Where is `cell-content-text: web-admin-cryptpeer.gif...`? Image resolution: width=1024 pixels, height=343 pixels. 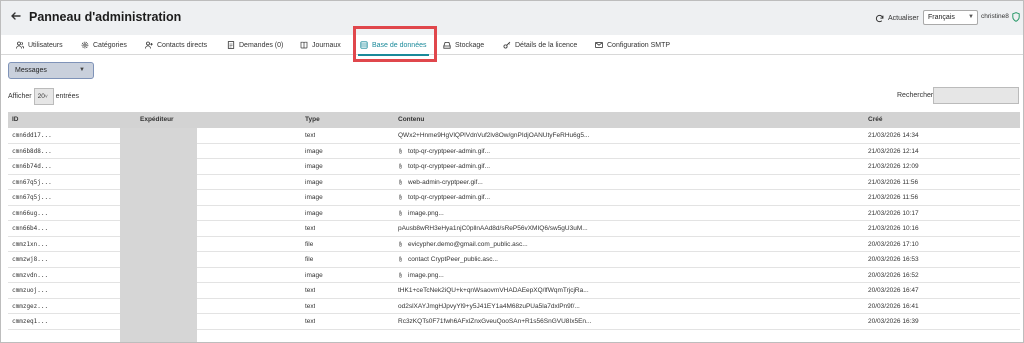 cell-content-text: web-admin-cryptpeer.gif... is located at coordinates (445, 182).